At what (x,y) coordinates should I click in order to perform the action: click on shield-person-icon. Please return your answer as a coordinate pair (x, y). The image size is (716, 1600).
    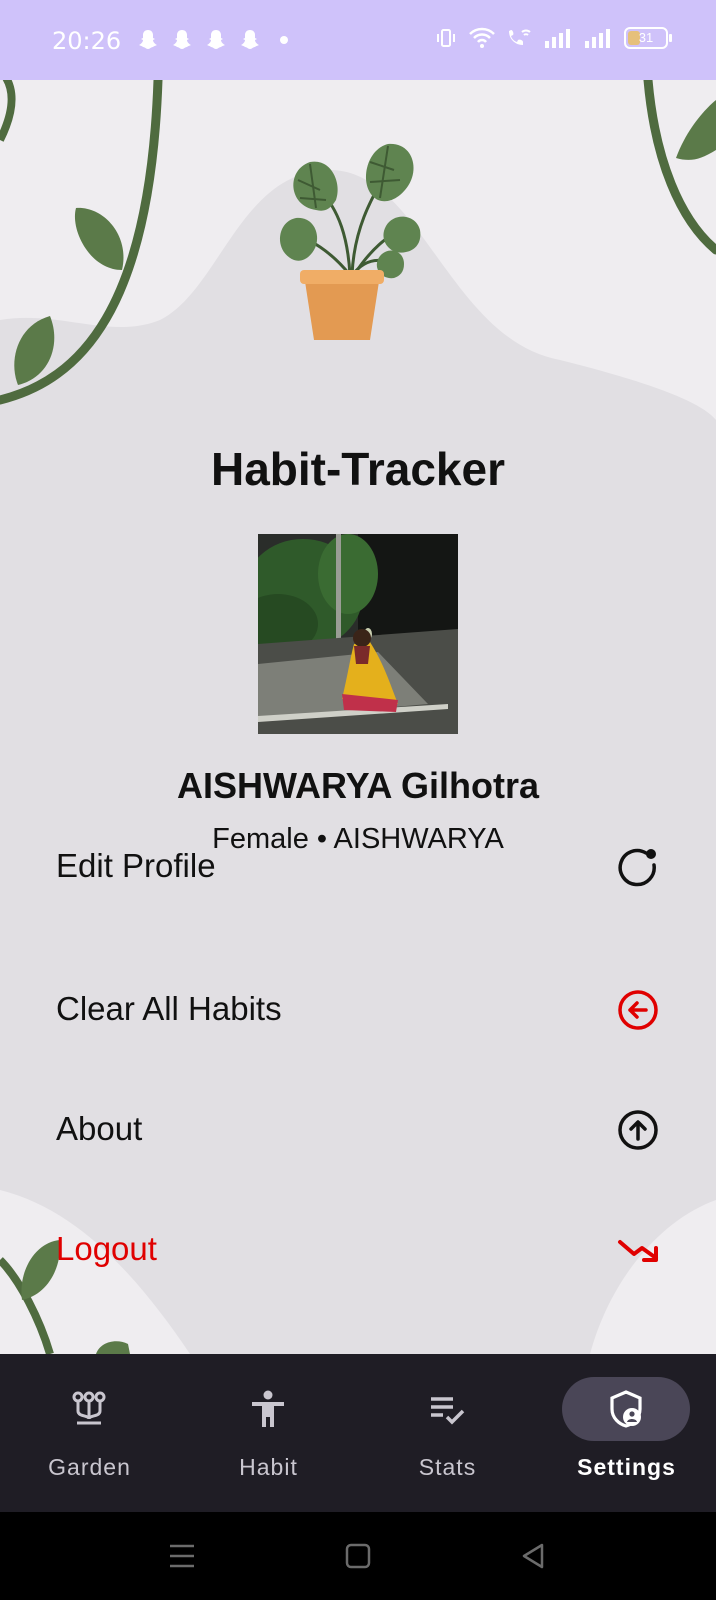
    Looking at the image, I should click on (626, 1409).